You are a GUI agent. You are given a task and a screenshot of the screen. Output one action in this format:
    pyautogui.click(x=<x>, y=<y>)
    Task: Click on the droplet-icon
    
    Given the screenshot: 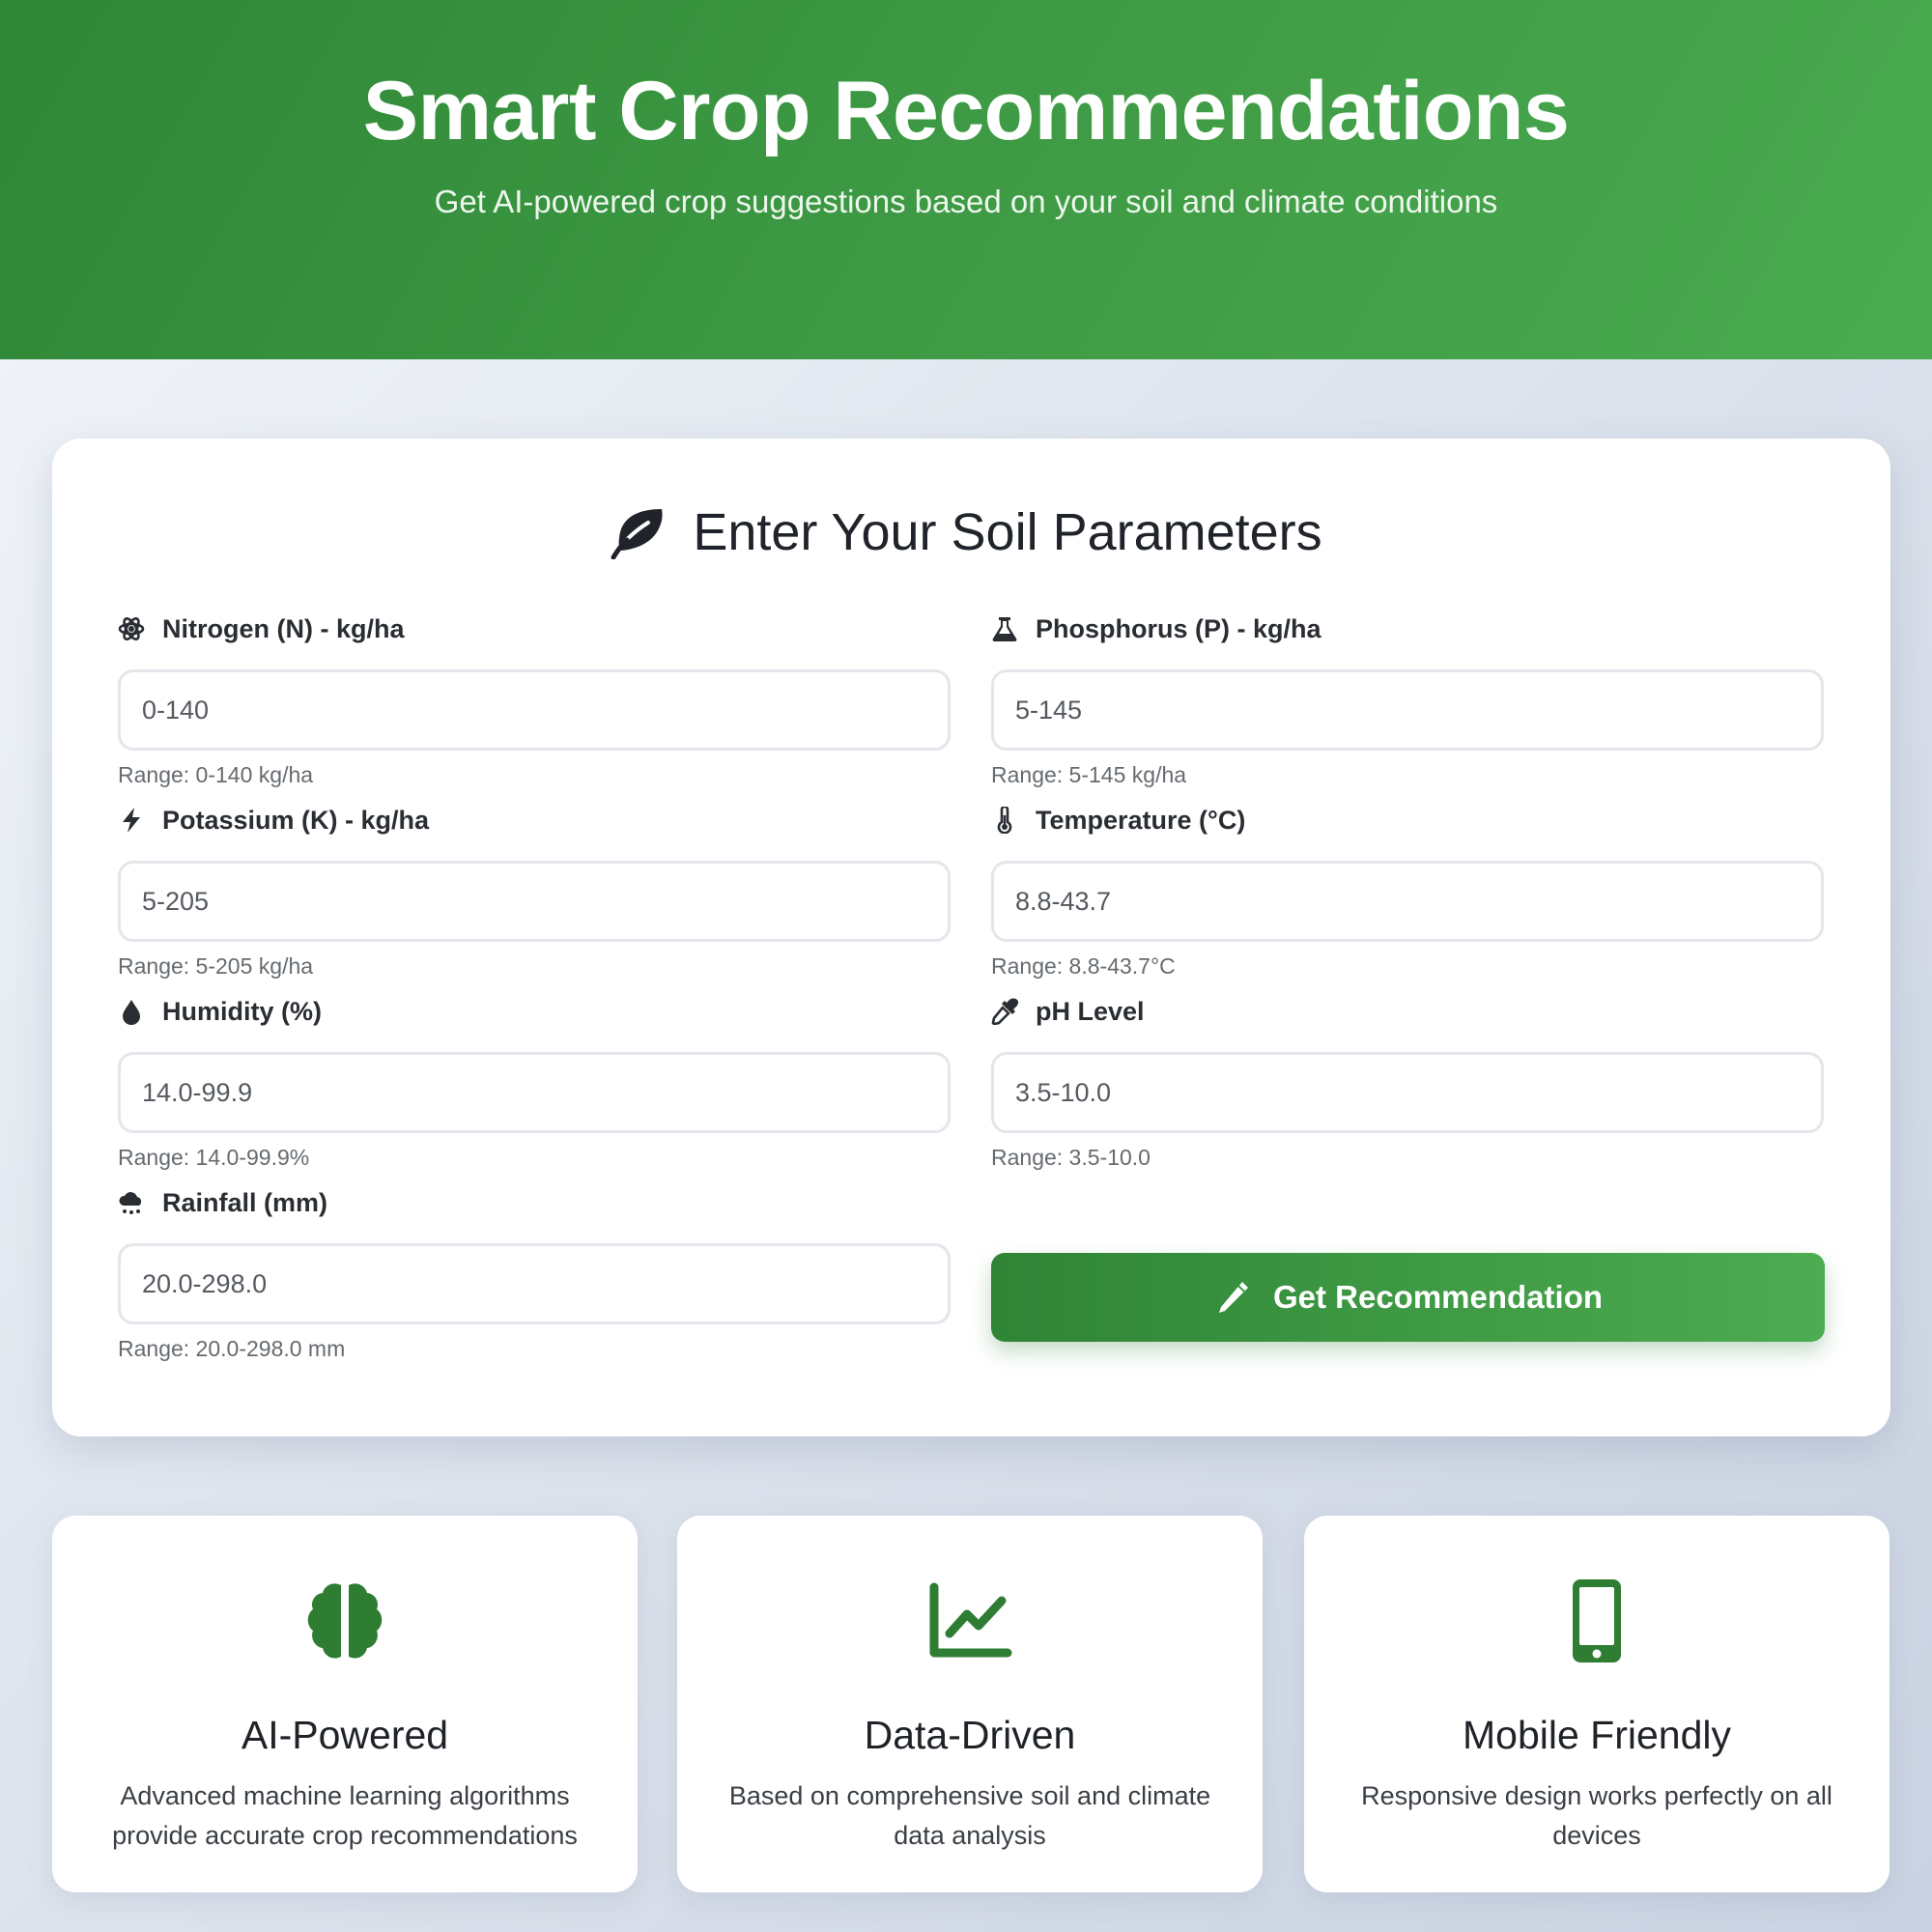 What is the action you would take?
    pyautogui.click(x=131, y=1012)
    